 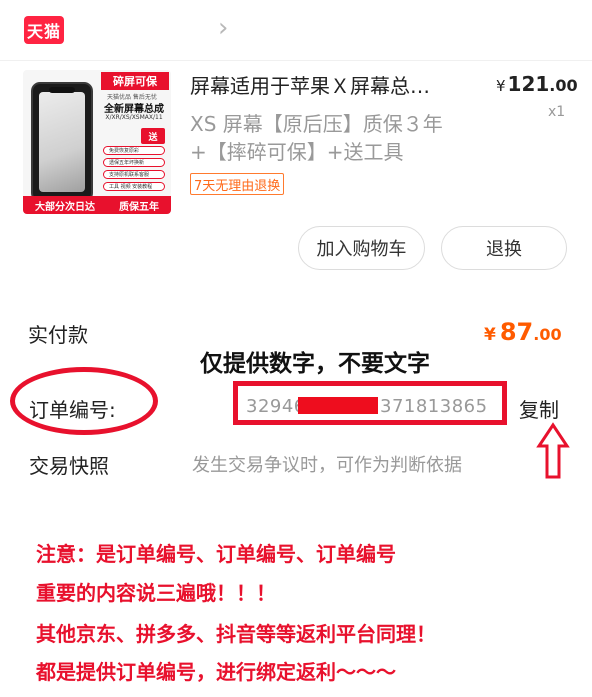 I want to click on product-spec: XS 屏幕【原后压】质保３年 +【摔碎可保】+送工具, so click(x=335, y=138).